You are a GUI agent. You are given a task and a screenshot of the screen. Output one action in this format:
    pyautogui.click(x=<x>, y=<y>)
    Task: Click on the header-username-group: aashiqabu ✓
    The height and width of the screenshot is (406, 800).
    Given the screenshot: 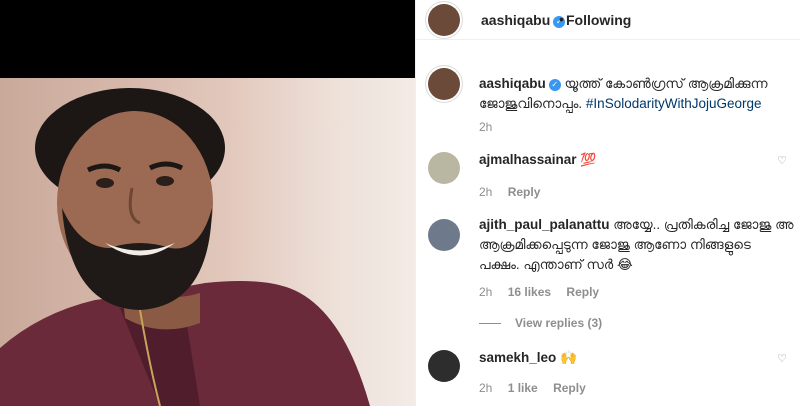 What is the action you would take?
    pyautogui.click(x=523, y=20)
    